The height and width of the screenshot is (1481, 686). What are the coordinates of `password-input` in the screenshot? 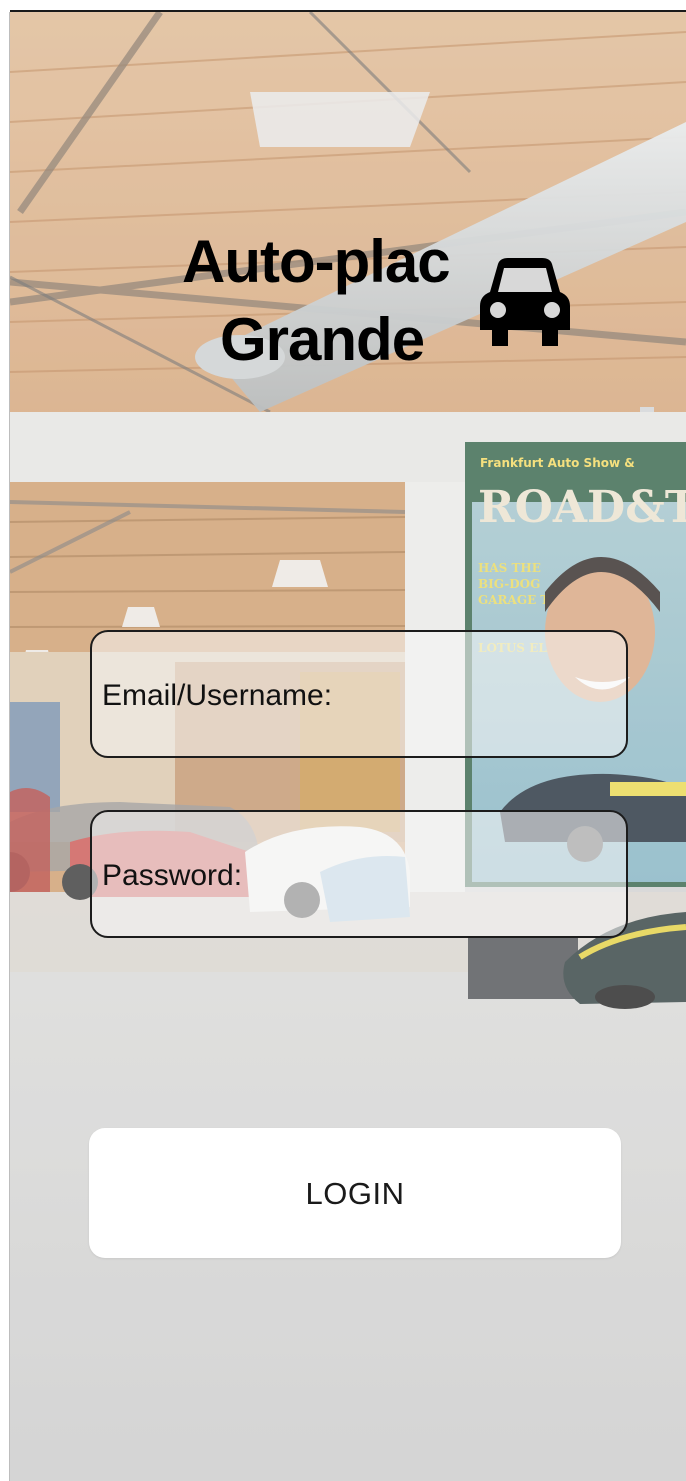 It's located at (449, 873).